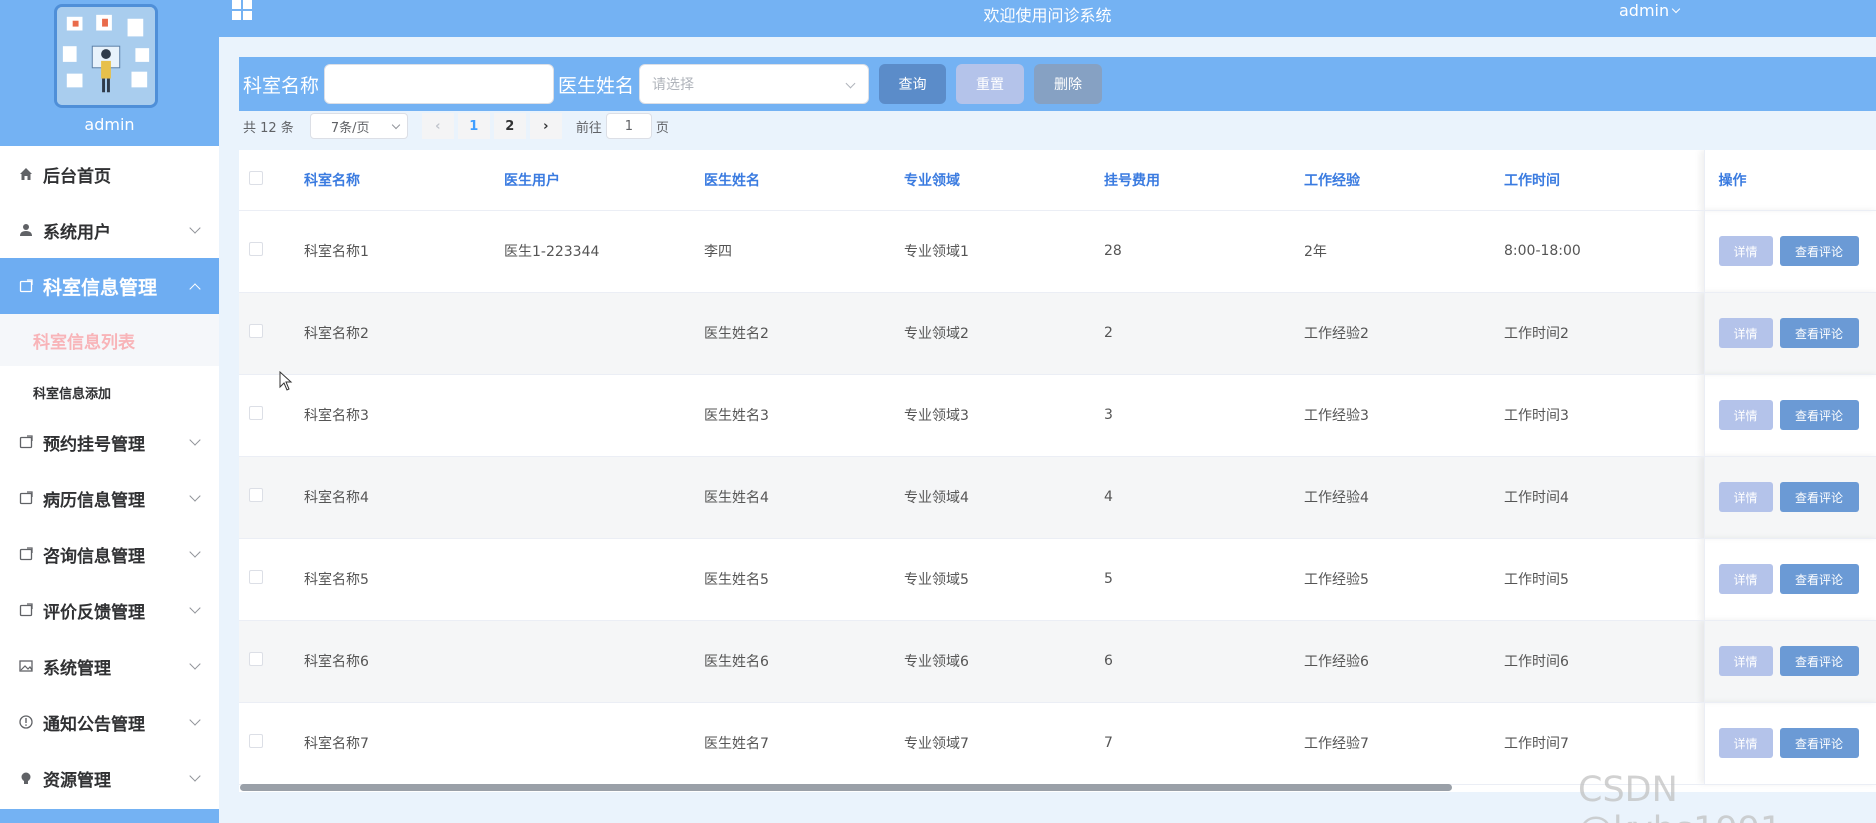 Image resolution: width=1876 pixels, height=823 pixels. Describe the element at coordinates (109, 230) in the screenshot. I see `sidebar-item-system-users: 系统用户` at that location.